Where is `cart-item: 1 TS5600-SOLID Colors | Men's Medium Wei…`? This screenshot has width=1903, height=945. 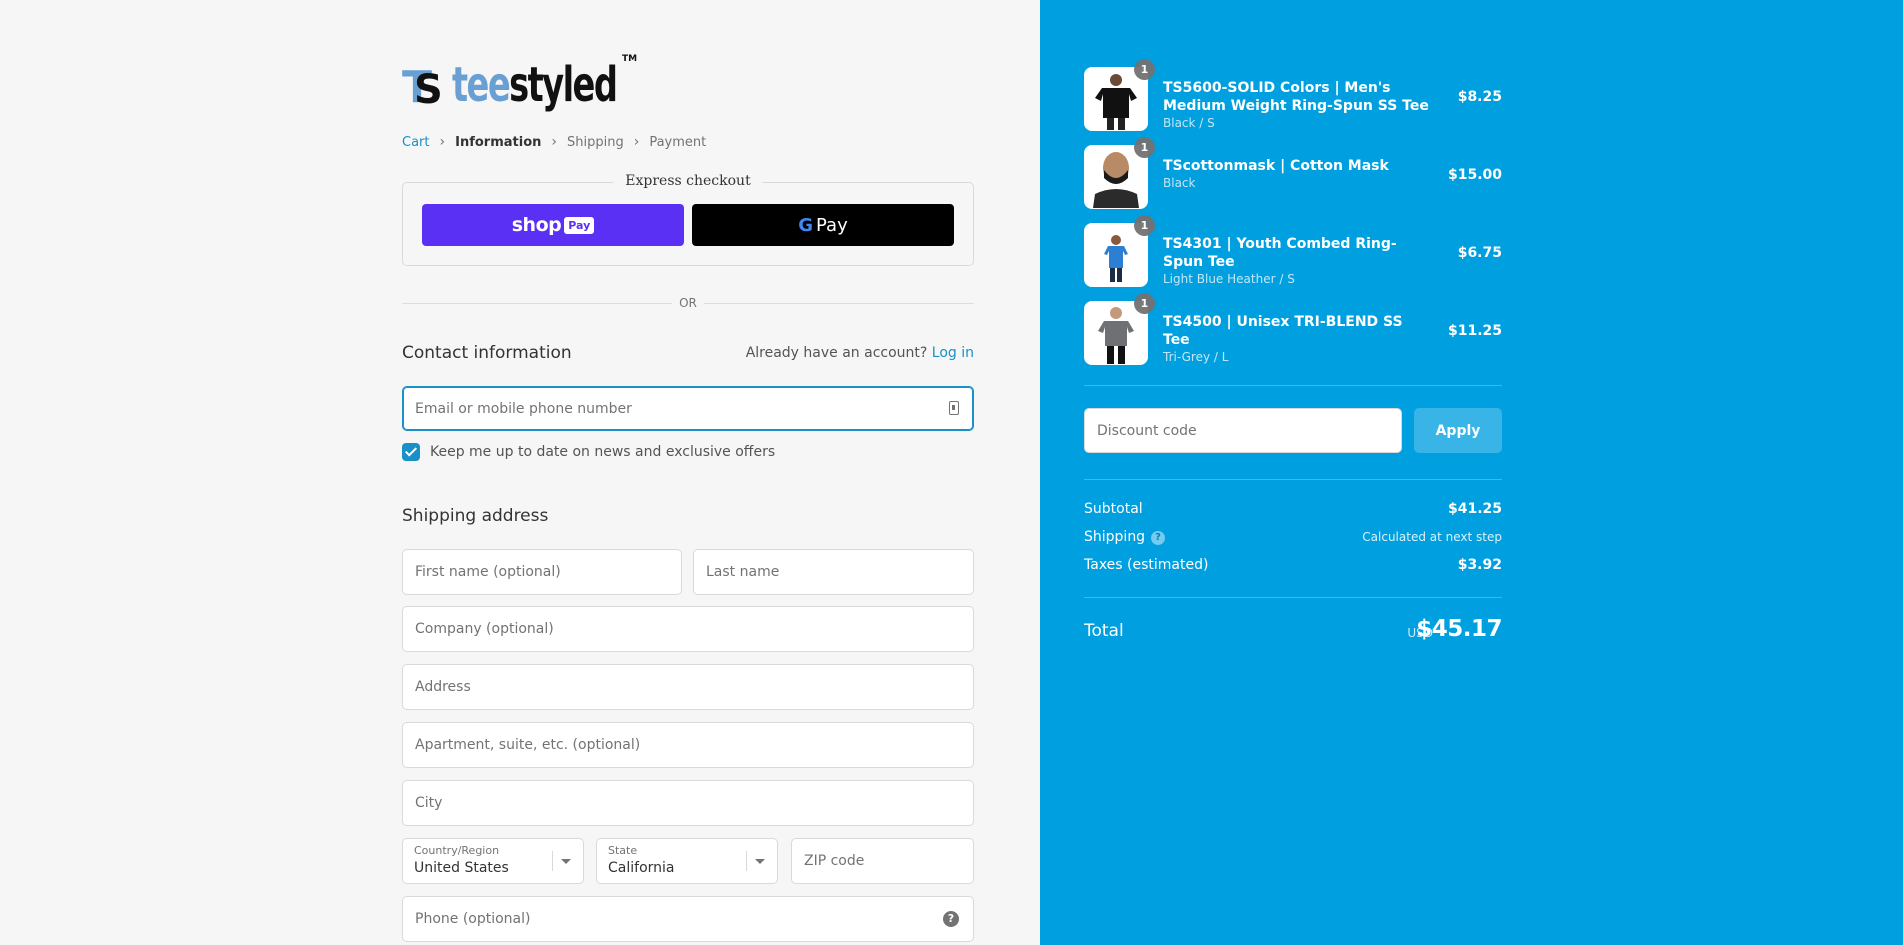 cart-item: 1 TS5600-SOLID Colors | Men's Medium Wei… is located at coordinates (1293, 95).